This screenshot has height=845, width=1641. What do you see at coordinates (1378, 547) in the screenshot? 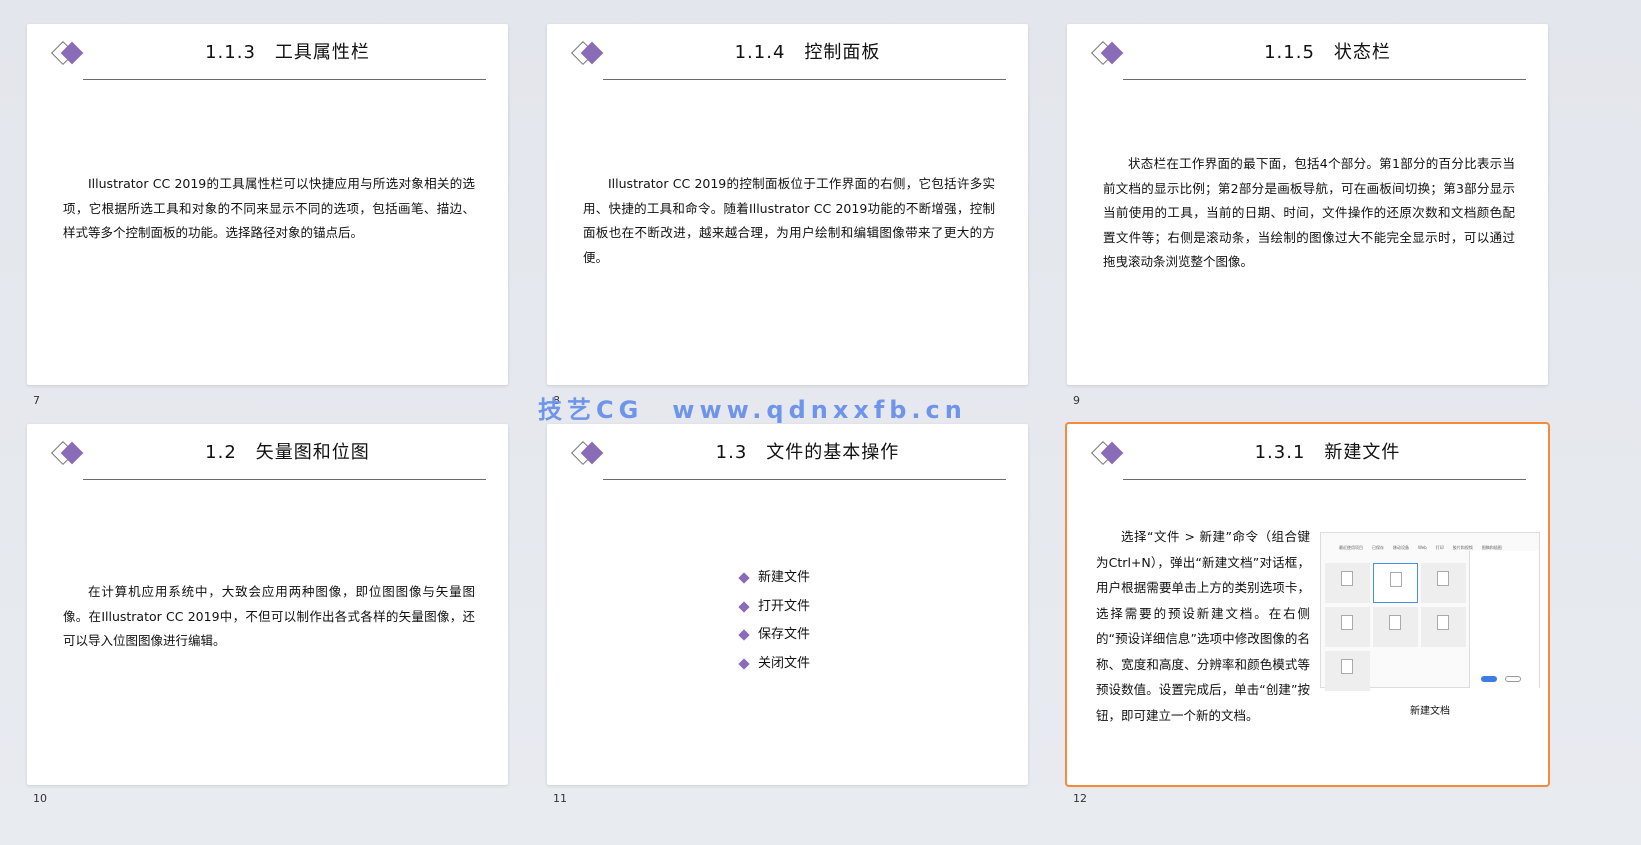
I see `dialog-tab: 已保存` at bounding box center [1378, 547].